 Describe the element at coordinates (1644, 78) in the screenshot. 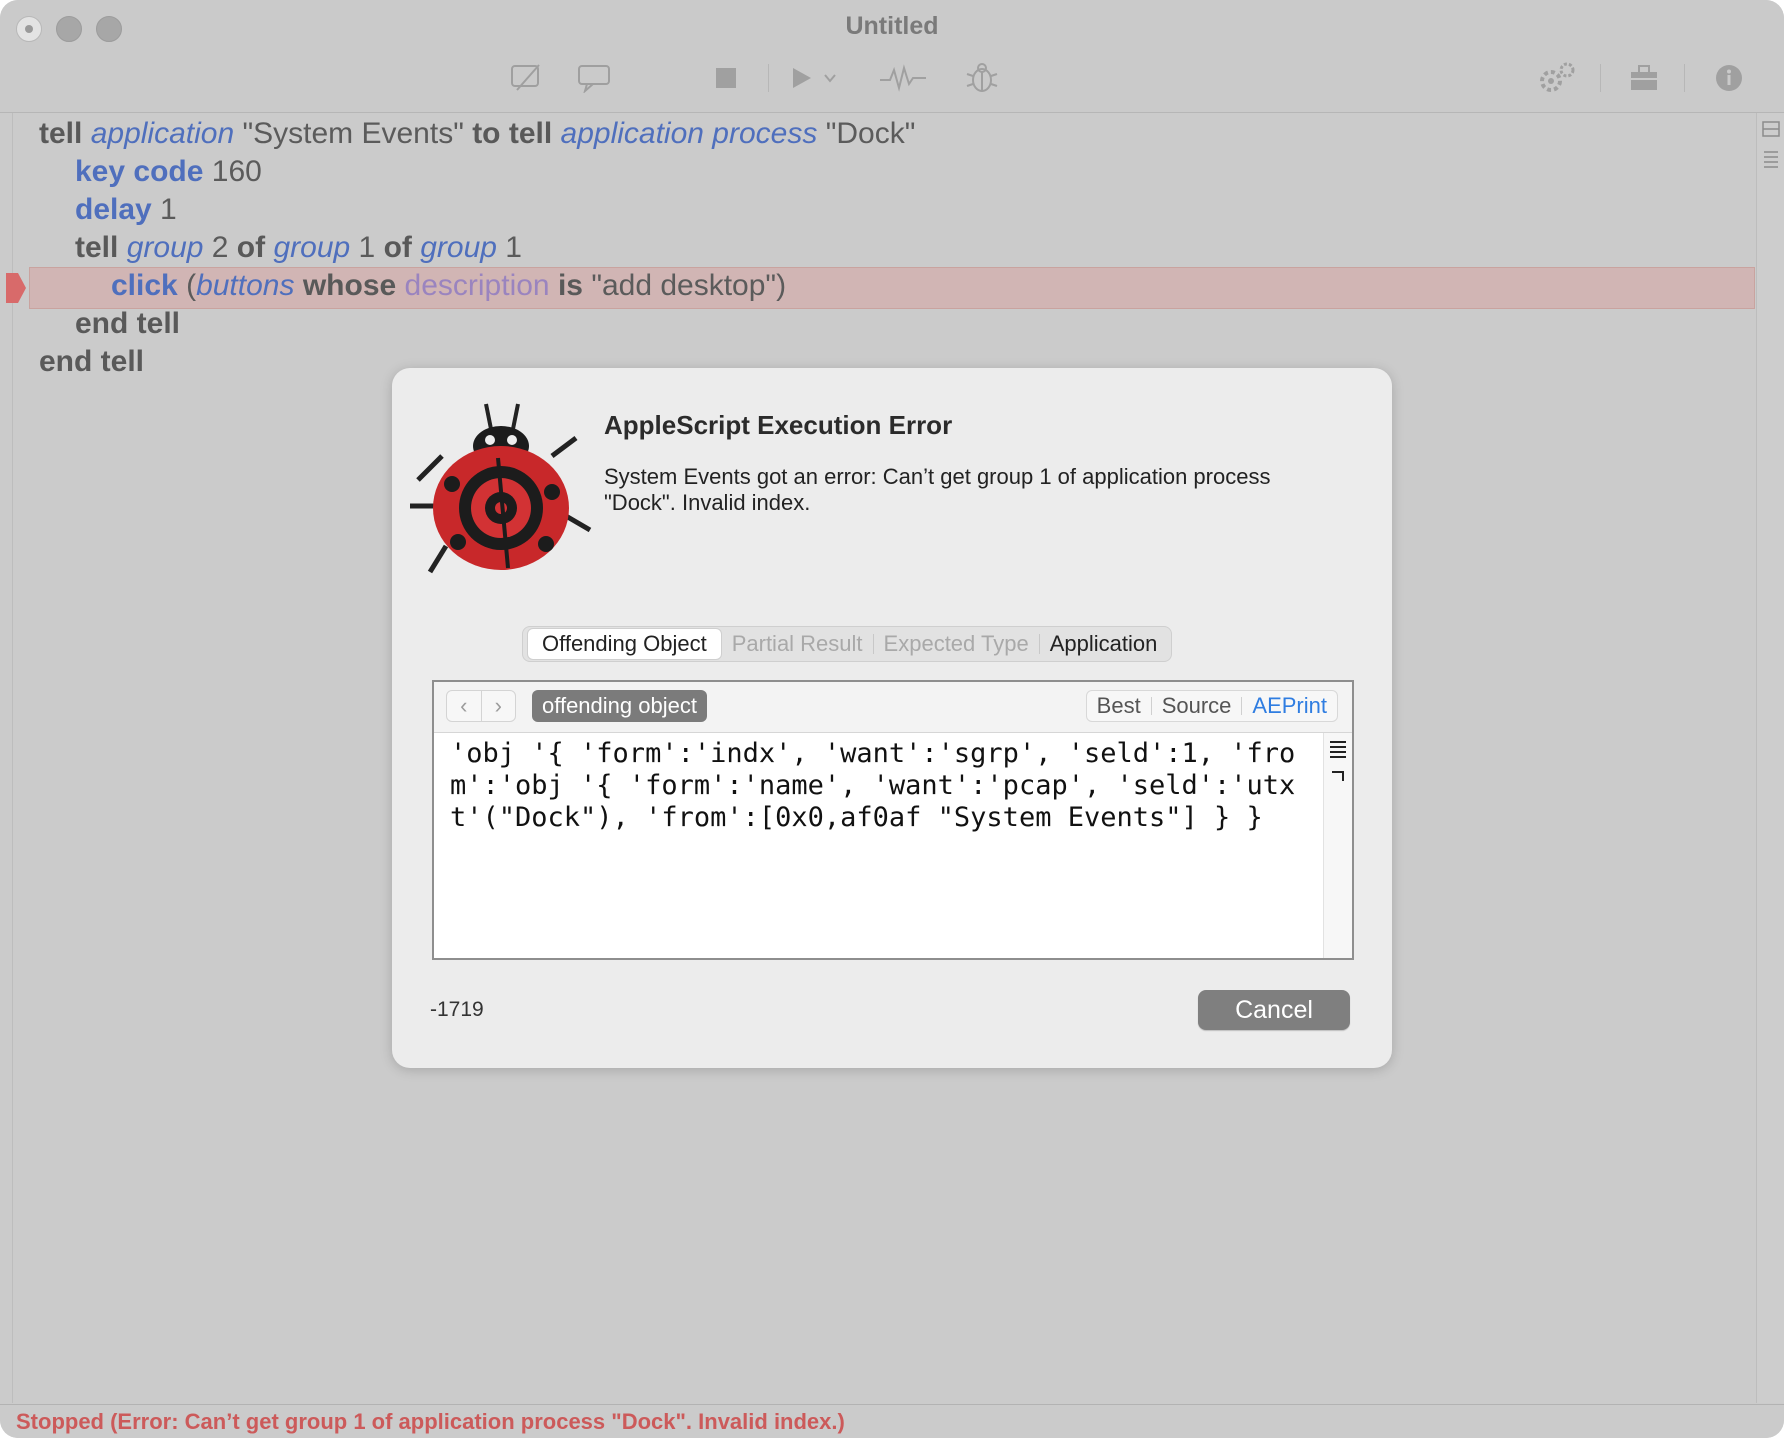

I see `bundle-icon` at that location.